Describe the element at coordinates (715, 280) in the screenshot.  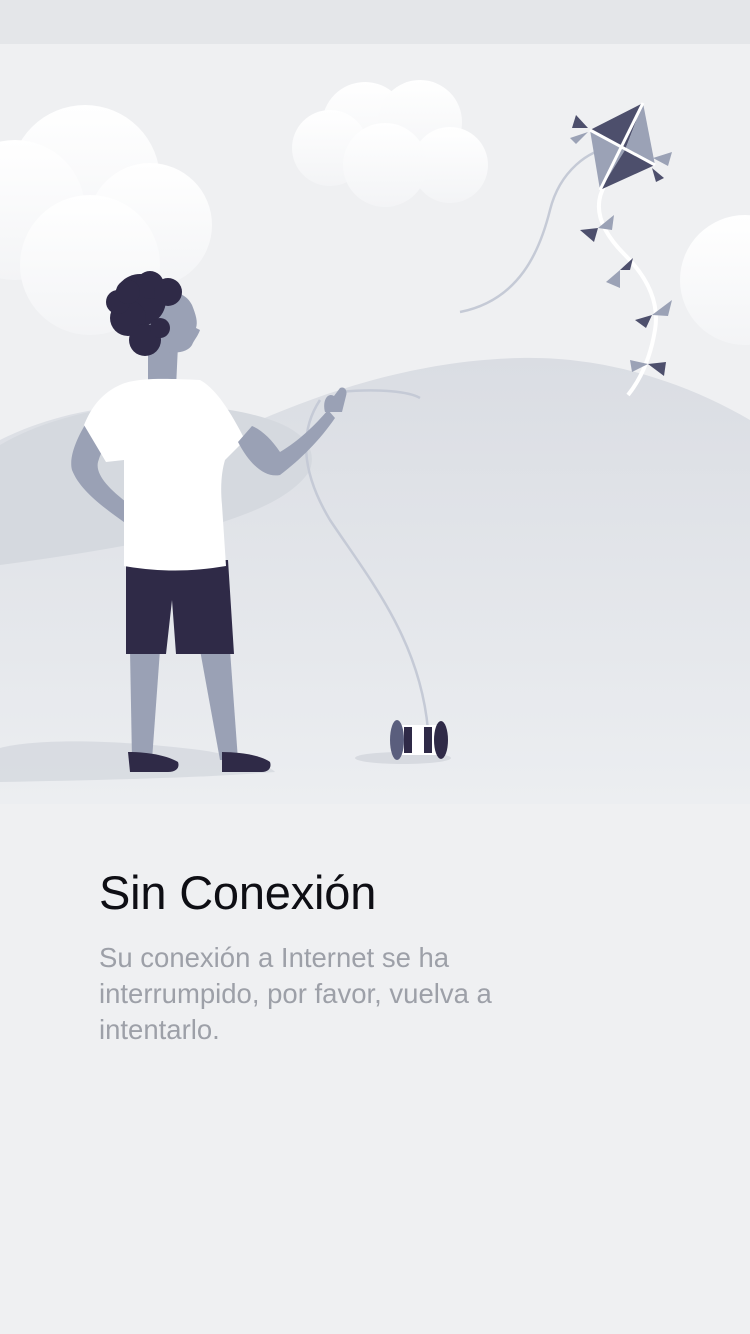
I see `cloud-right-icon` at that location.